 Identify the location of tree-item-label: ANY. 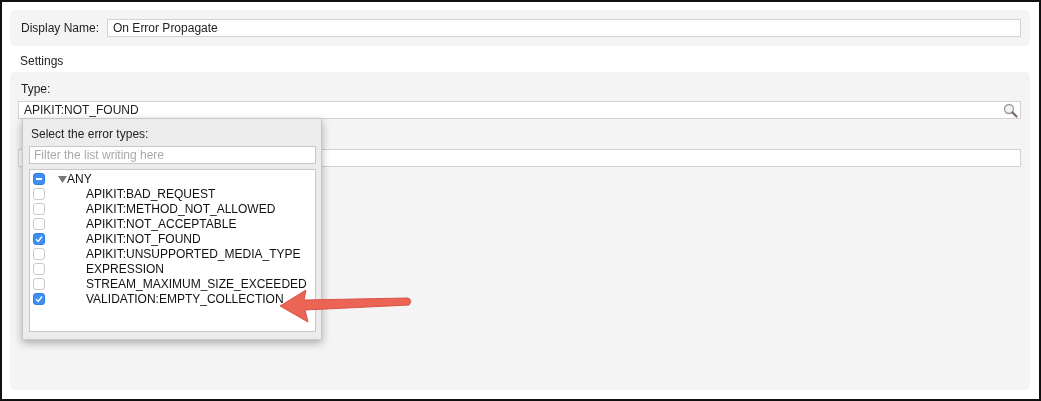
(79, 178).